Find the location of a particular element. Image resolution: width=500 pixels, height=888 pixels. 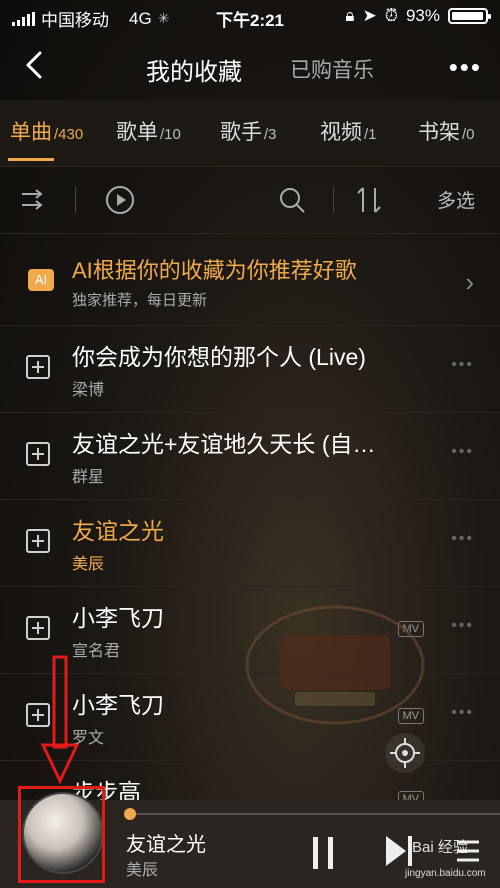

tab-label: 视频 is located at coordinates (341, 132).